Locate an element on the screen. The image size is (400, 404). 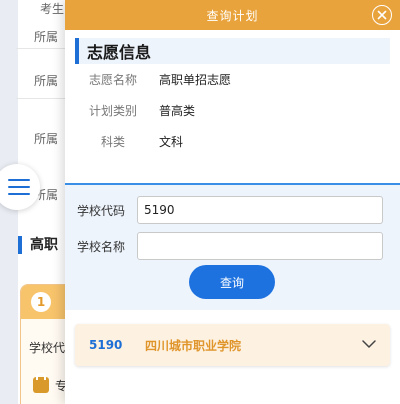
school-name-input is located at coordinates (260, 246).